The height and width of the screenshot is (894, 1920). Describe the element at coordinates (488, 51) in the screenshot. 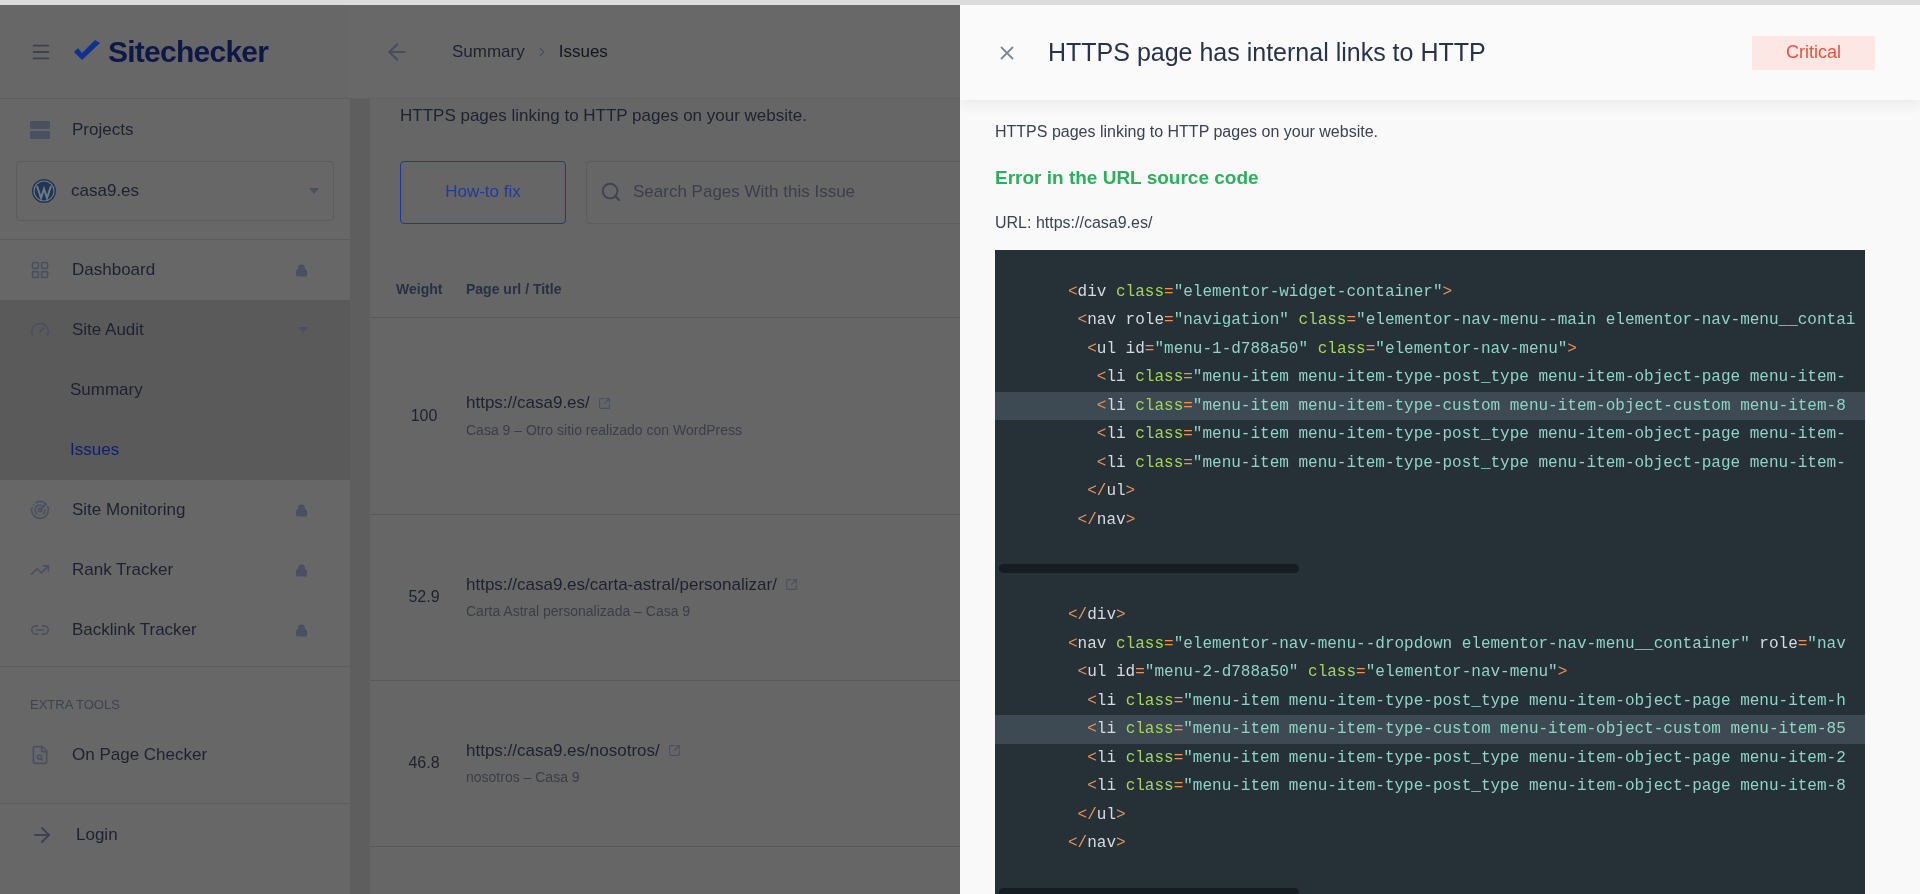

I see `breadcrumb-item: Summary` at that location.